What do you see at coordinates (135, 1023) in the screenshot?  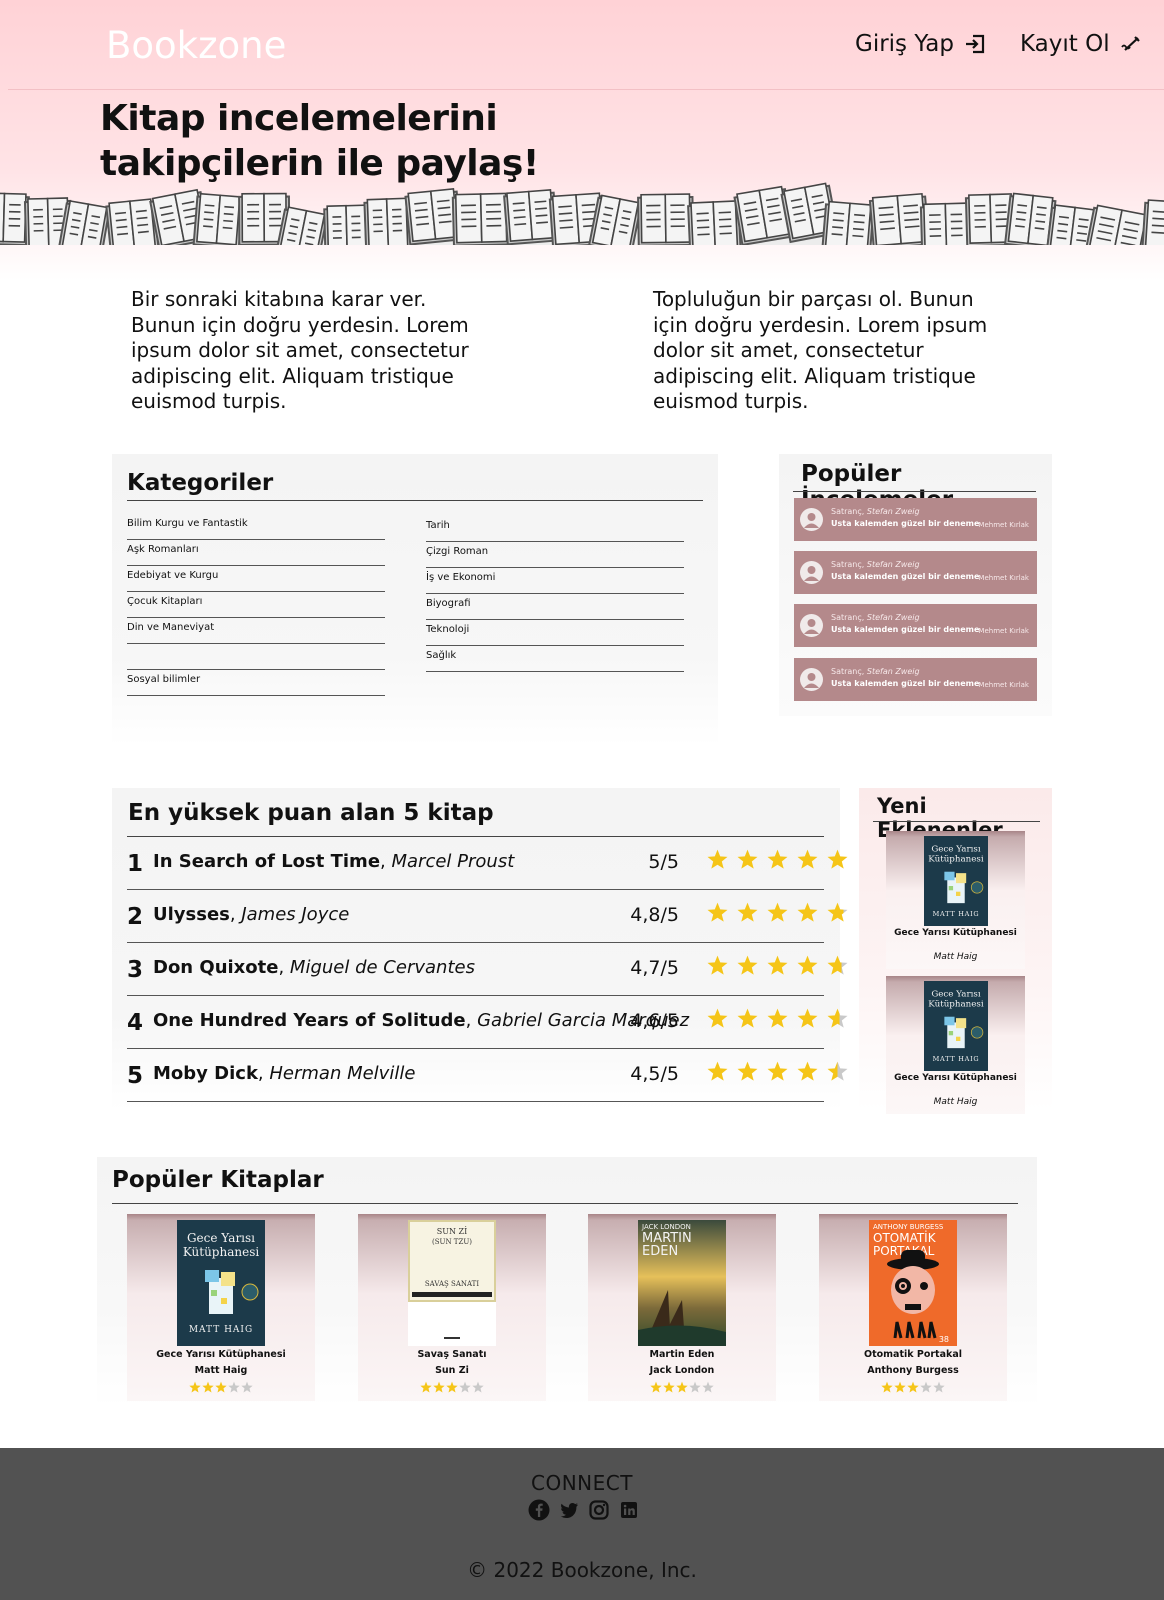 I see `book-rank: 4` at bounding box center [135, 1023].